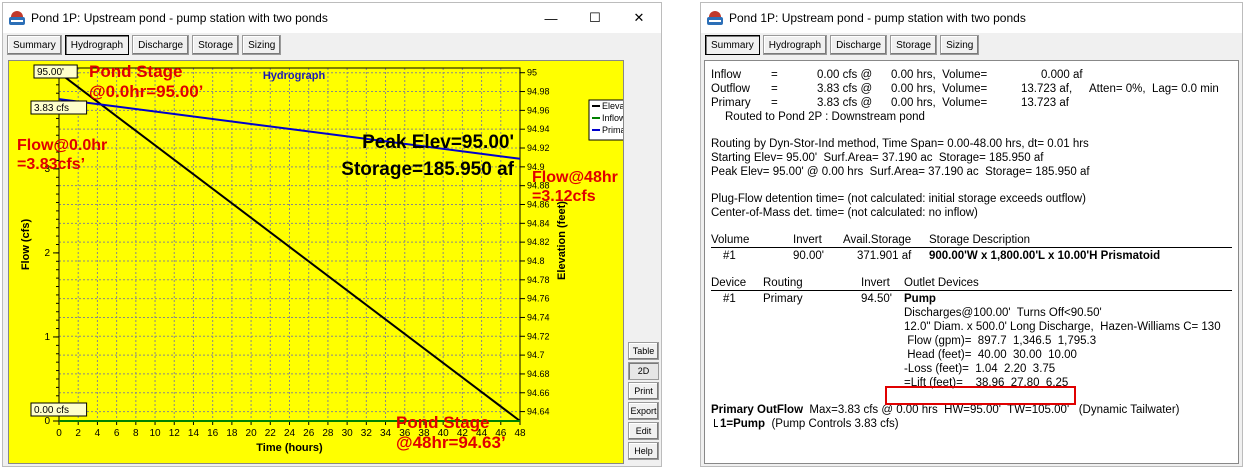 This screenshot has height=469, width=1245. I want to click on device-detail-loss: -Loss (feet)= 1.04 2.20 3.75, so click(980, 369).